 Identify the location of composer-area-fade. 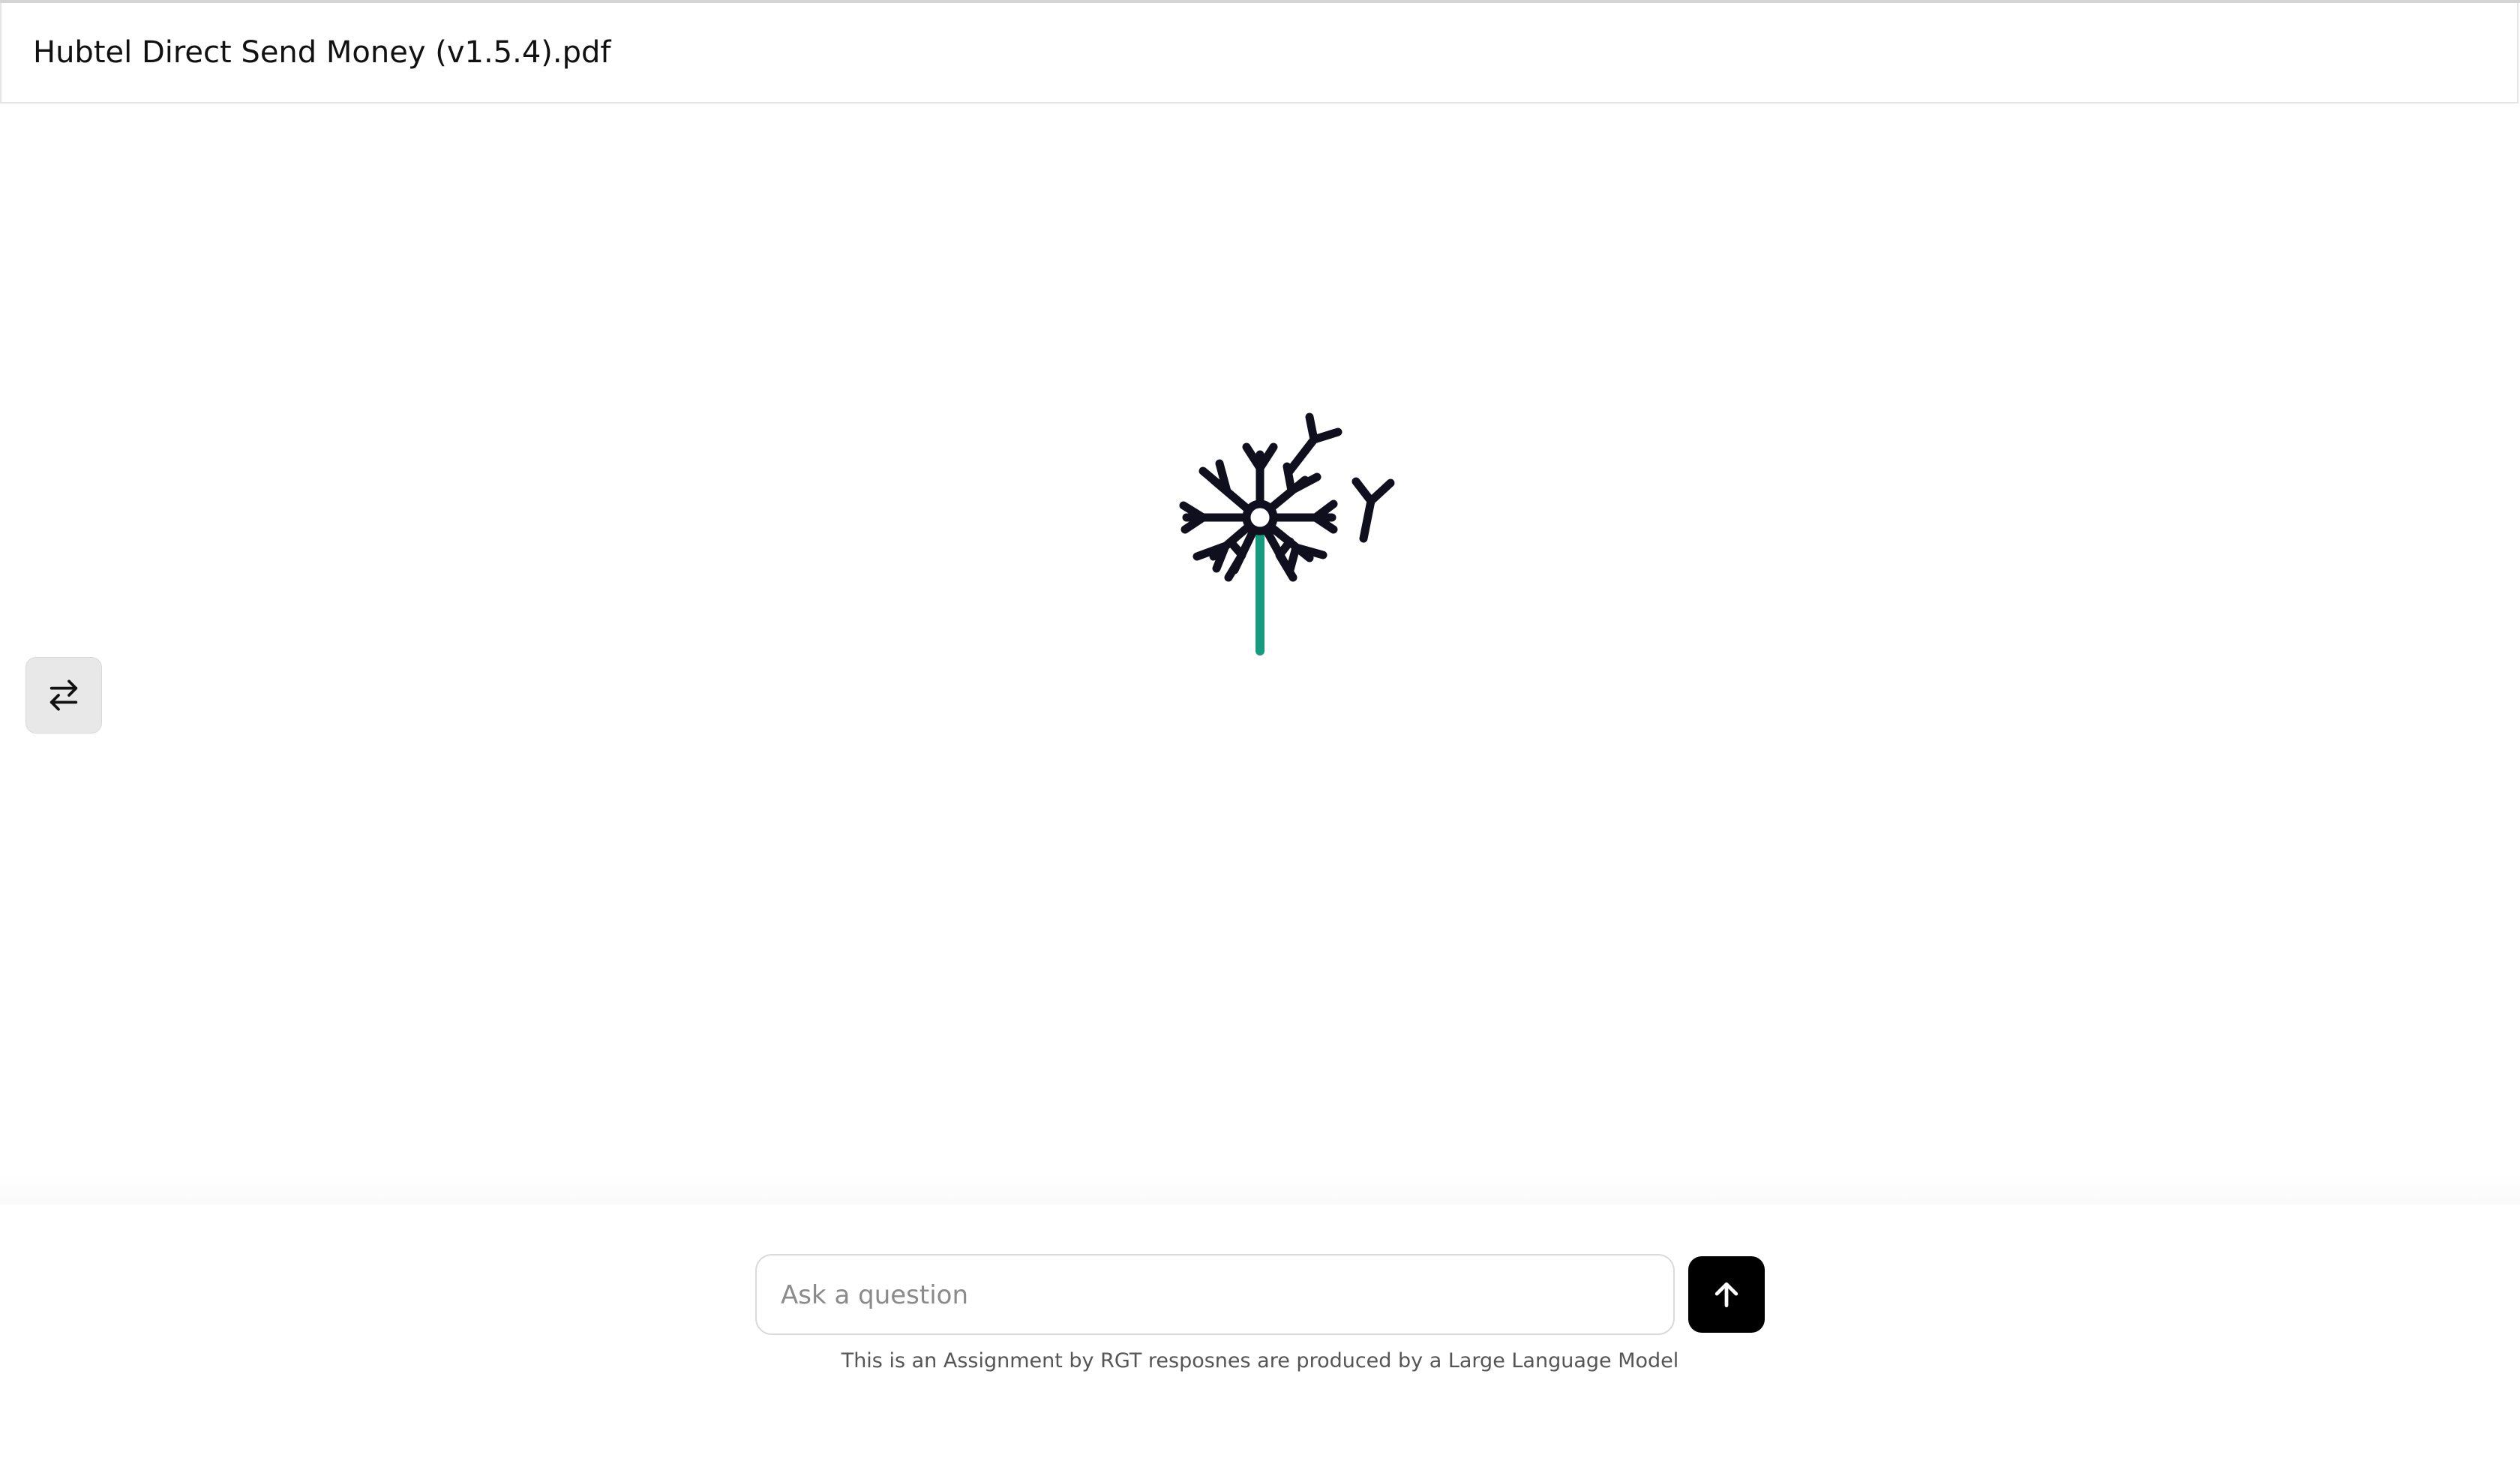
(1260, 1189).